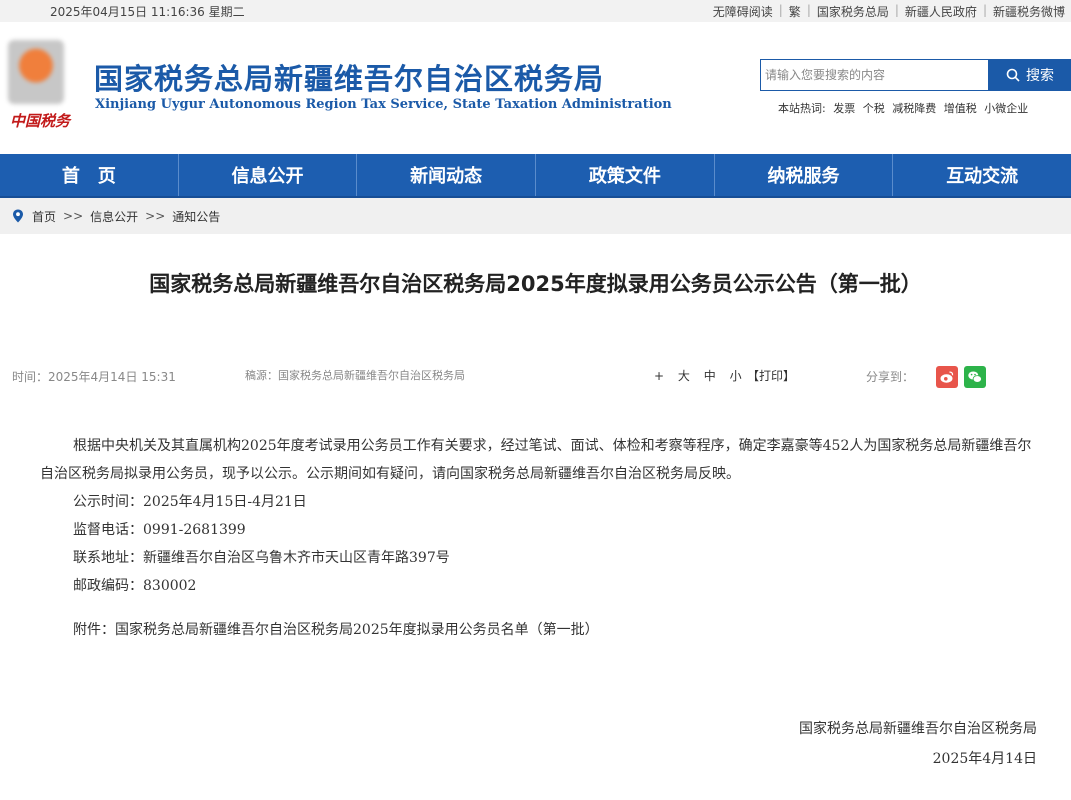 The width and height of the screenshot is (1071, 800). What do you see at coordinates (18, 216) in the screenshot?
I see `location-pin-icon` at bounding box center [18, 216].